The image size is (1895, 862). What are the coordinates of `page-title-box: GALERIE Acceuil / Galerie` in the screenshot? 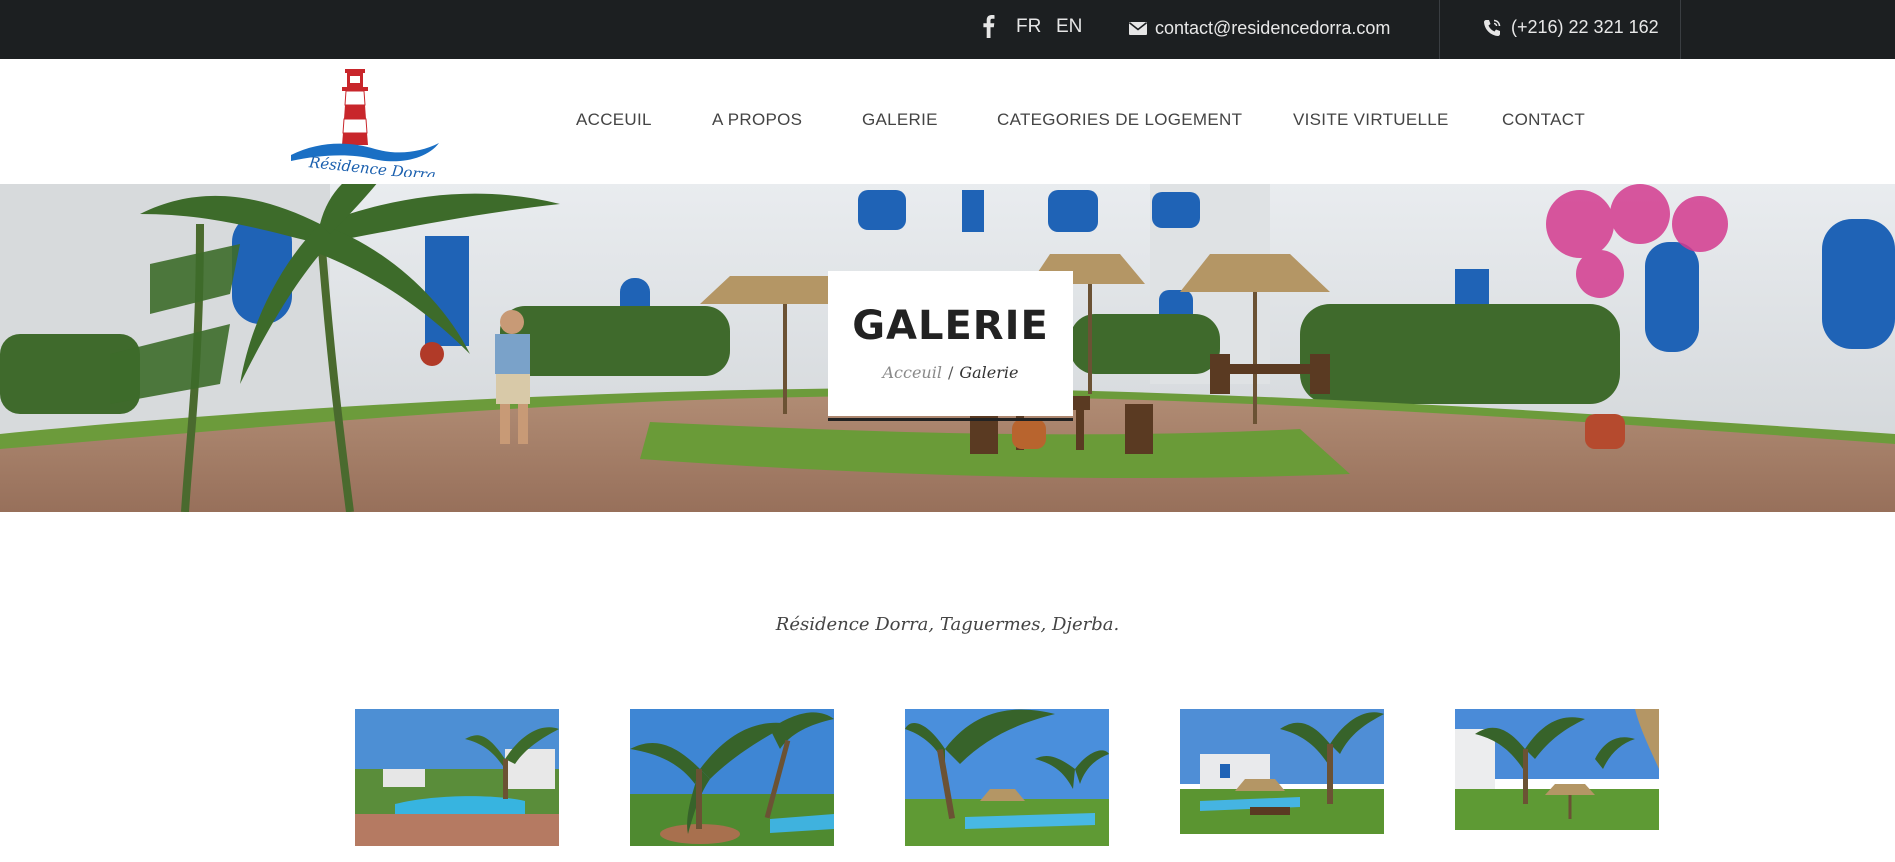 It's located at (950, 346).